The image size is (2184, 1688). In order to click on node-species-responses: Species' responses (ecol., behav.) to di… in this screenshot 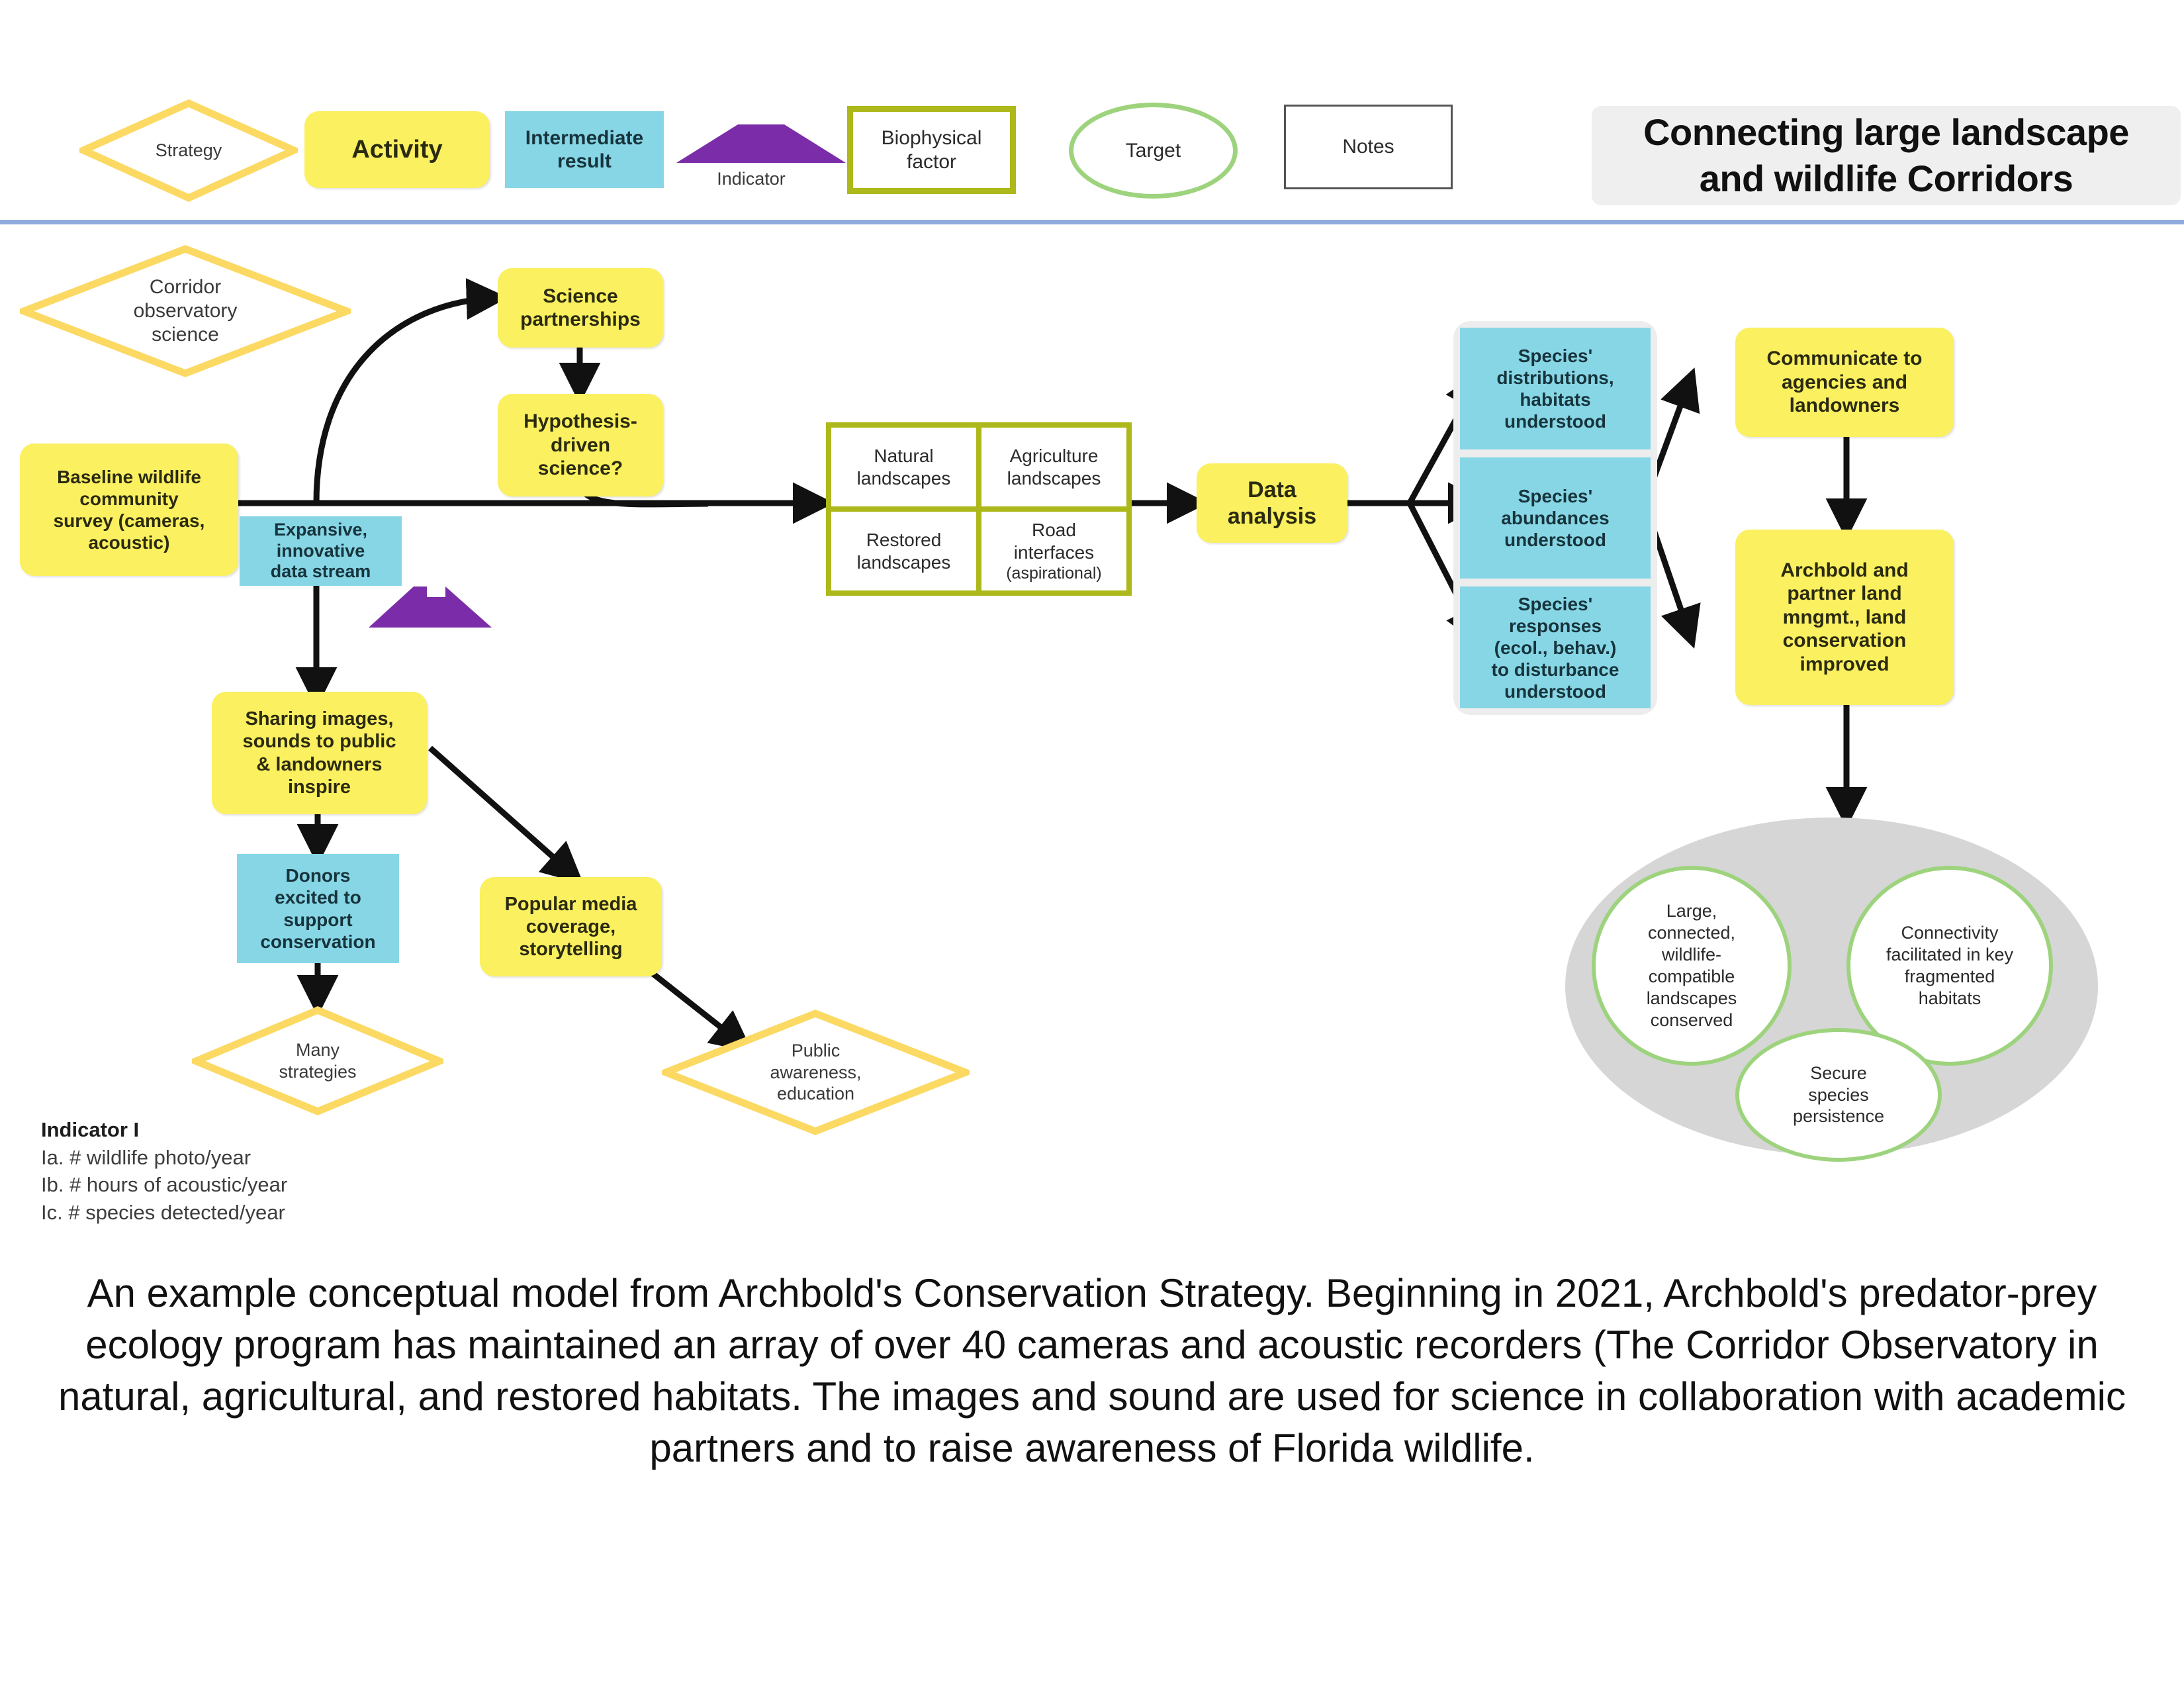, I will do `click(1555, 647)`.